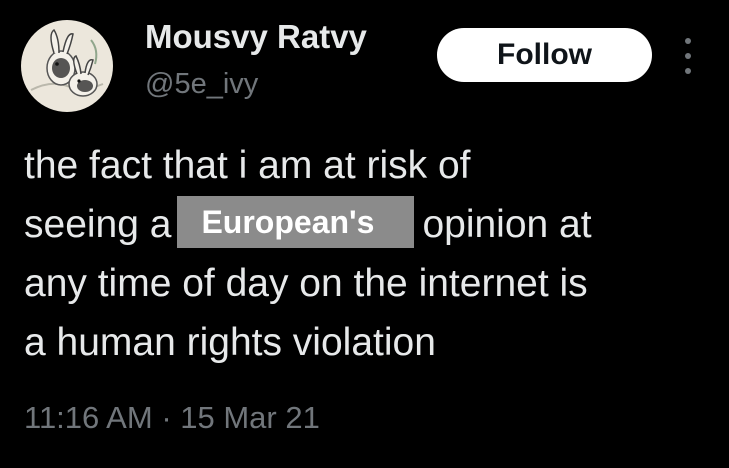  I want to click on avatar, so click(67, 66).